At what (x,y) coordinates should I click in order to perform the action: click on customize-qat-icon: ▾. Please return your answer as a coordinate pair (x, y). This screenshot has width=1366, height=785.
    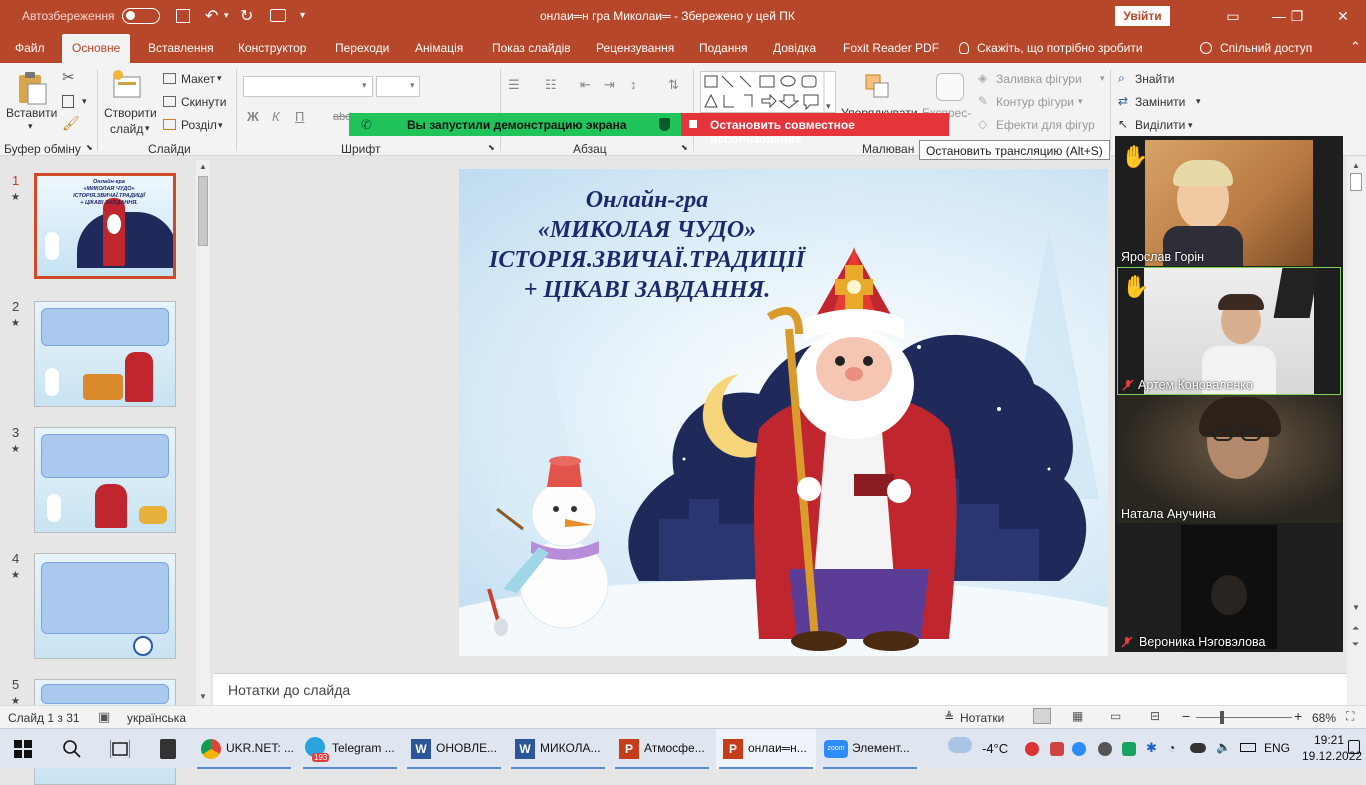
    Looking at the image, I should click on (302, 15).